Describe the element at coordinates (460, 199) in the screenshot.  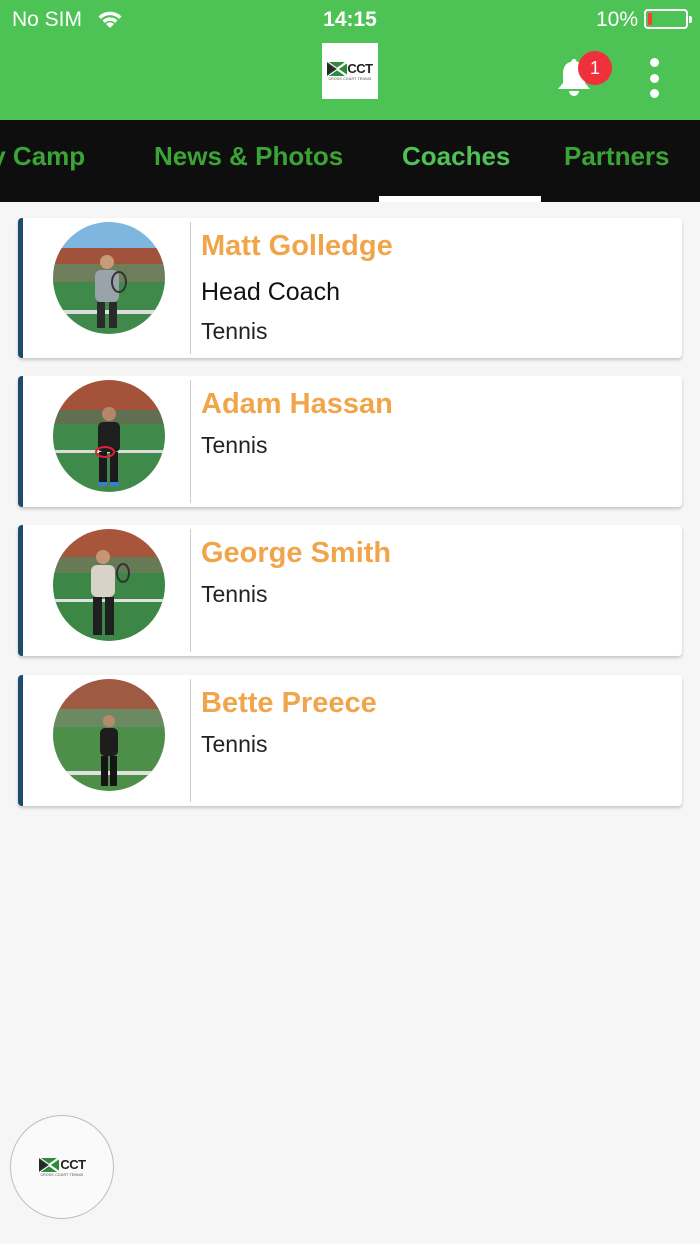
I see `active-tab-indicator` at that location.